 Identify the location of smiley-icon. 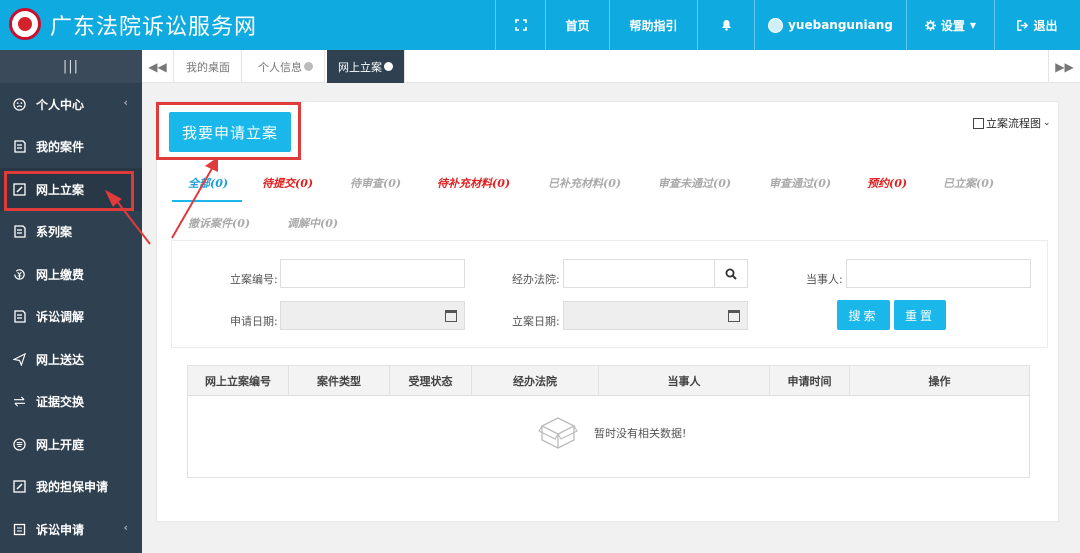
(19, 104).